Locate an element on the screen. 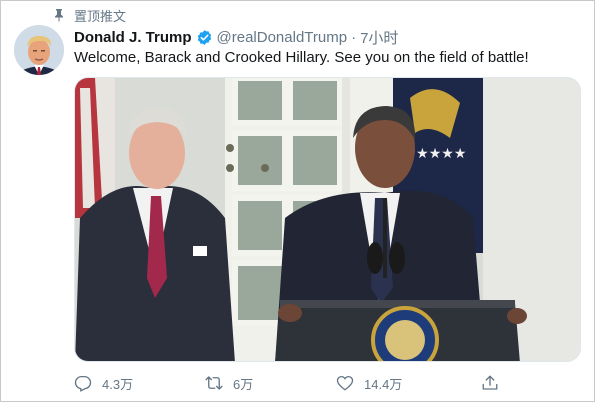 The image size is (595, 402). author-name: Donald J. Trump is located at coordinates (133, 37).